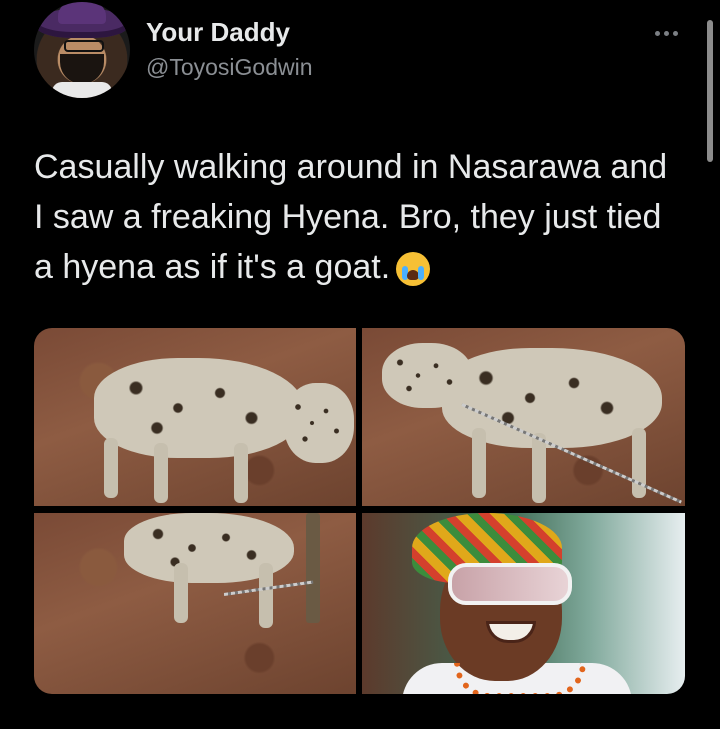 This screenshot has height=729, width=720. I want to click on bead-necklace, so click(520, 678).